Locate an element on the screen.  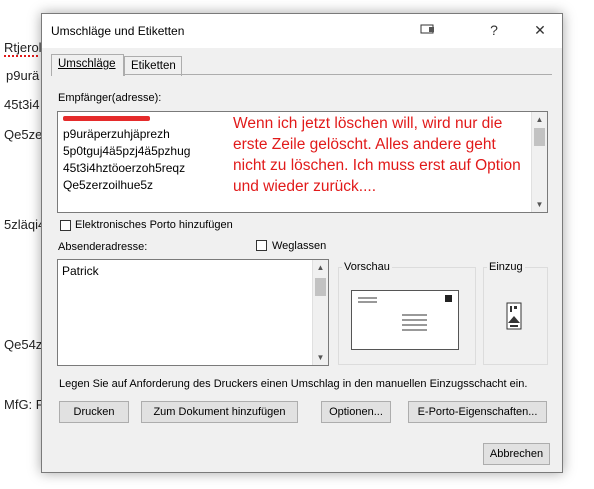
doc-line: 5zläqi4 is located at coordinates (25, 224).